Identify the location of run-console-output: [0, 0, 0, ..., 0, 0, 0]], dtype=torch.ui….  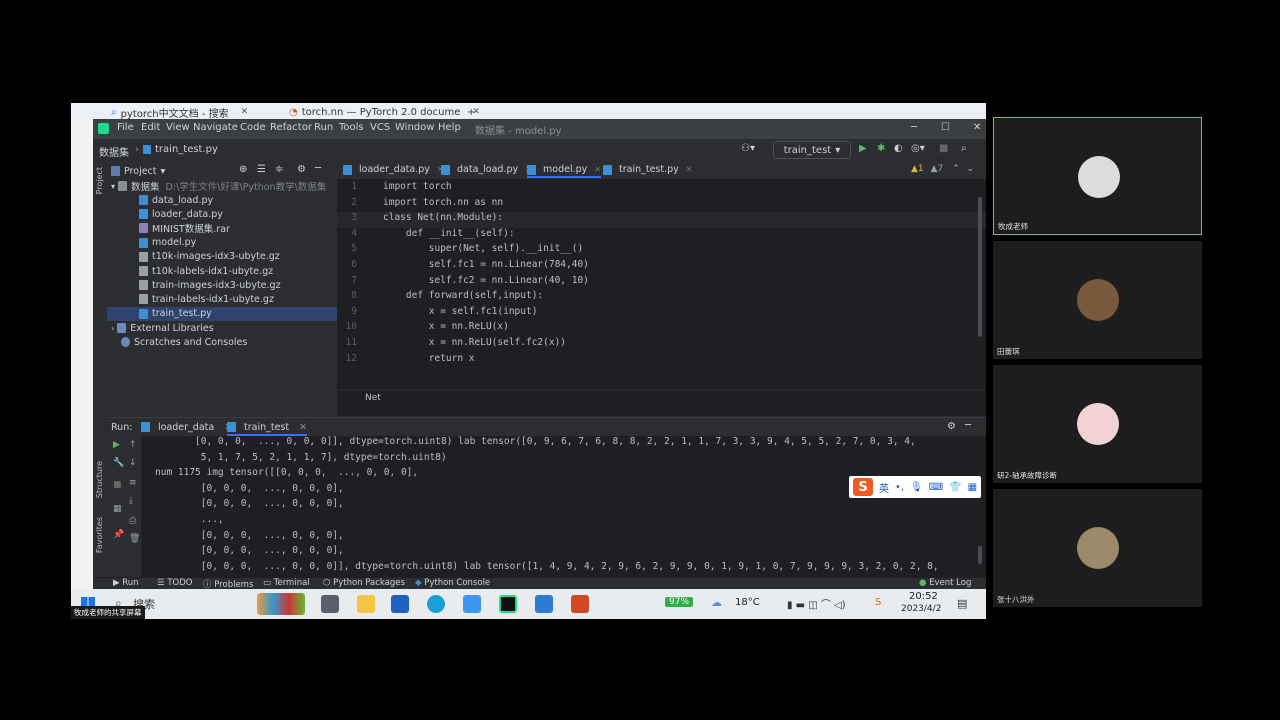
(546, 507).